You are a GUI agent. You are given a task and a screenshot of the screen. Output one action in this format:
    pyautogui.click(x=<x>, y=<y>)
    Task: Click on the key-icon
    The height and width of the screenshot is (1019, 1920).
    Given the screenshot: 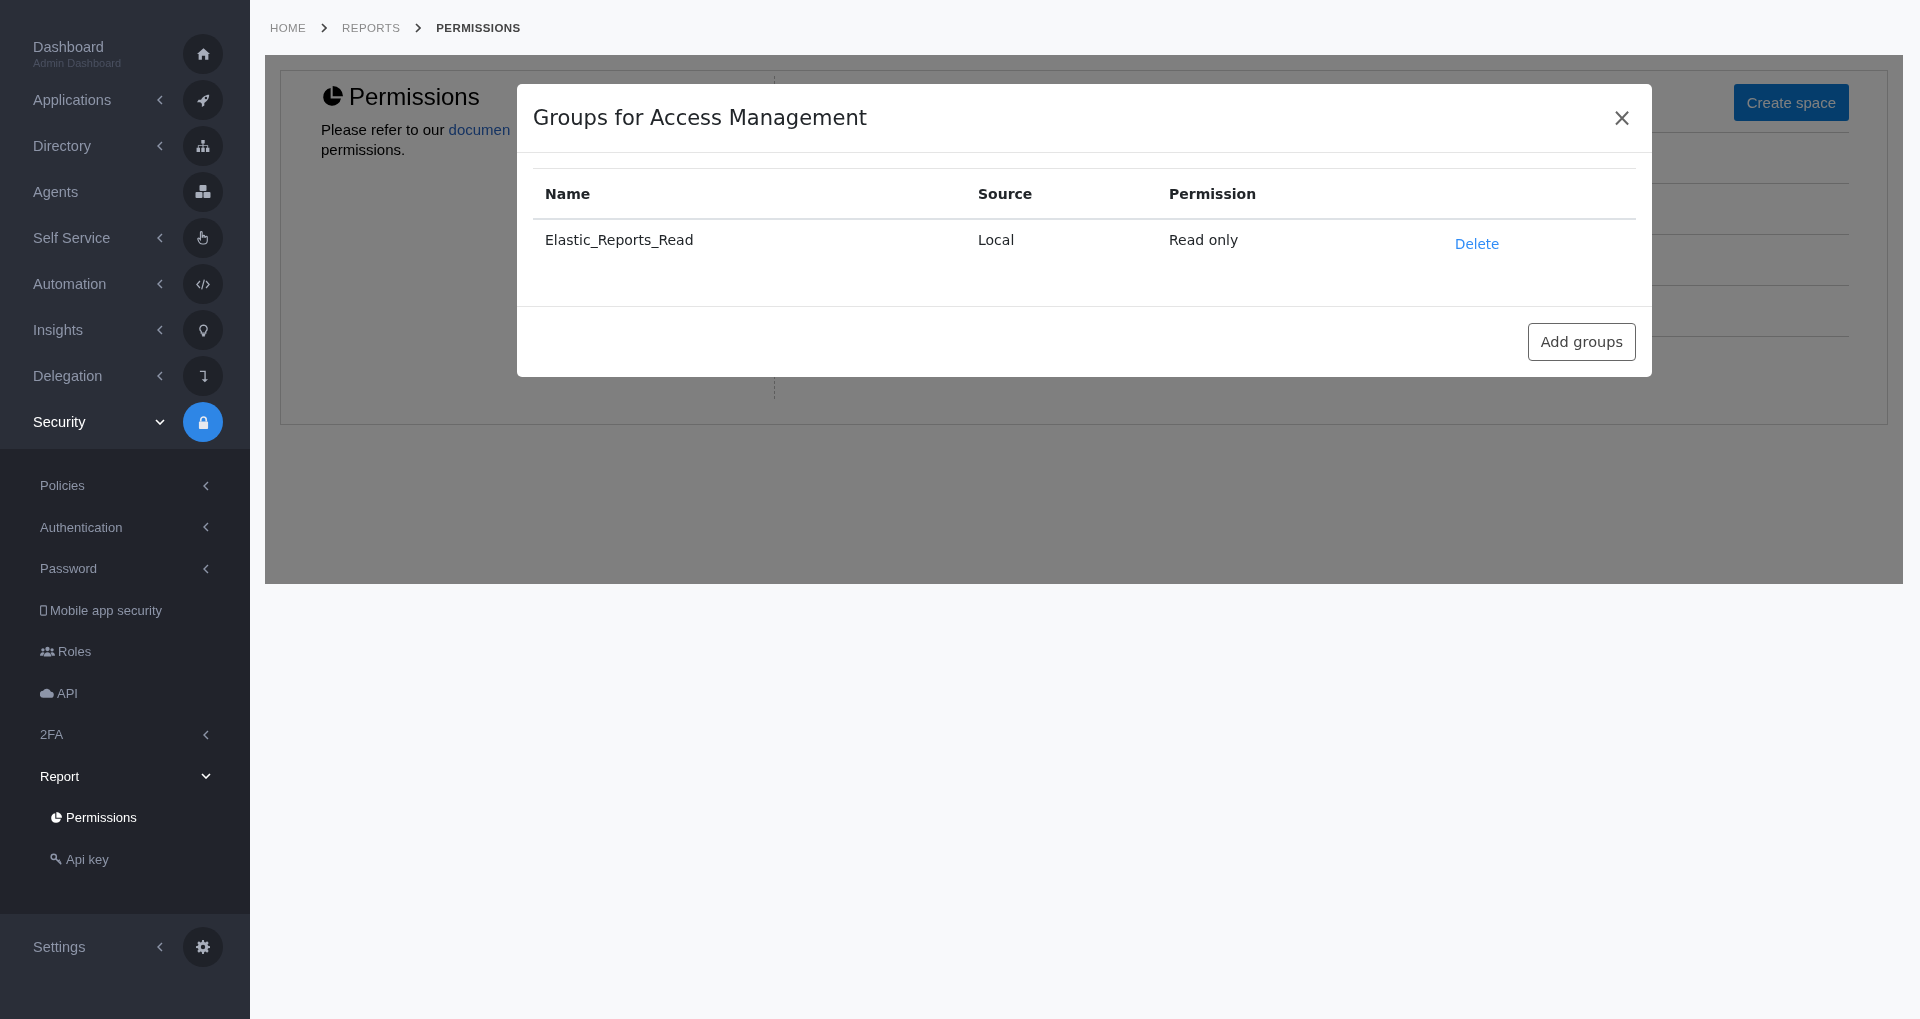 What is the action you would take?
    pyautogui.click(x=56, y=859)
    